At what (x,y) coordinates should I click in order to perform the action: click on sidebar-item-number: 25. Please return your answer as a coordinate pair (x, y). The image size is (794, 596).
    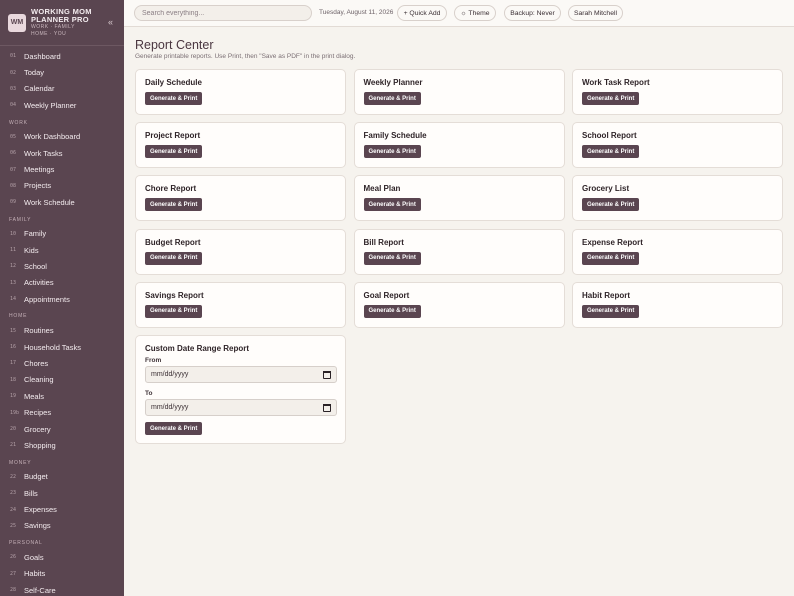
    Looking at the image, I should click on (13, 525).